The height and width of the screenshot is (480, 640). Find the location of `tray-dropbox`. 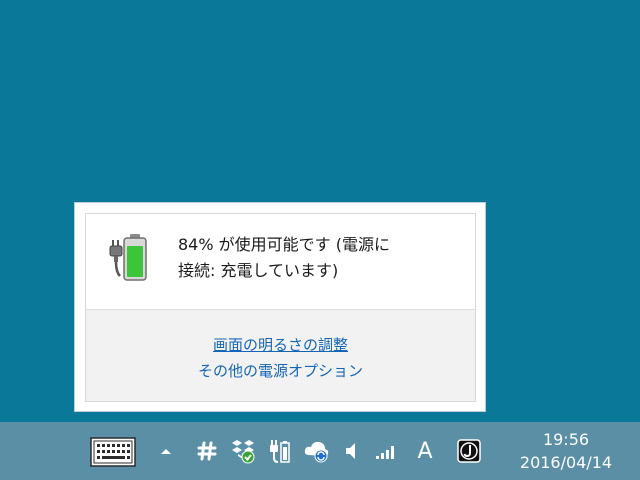

tray-dropbox is located at coordinates (243, 451).